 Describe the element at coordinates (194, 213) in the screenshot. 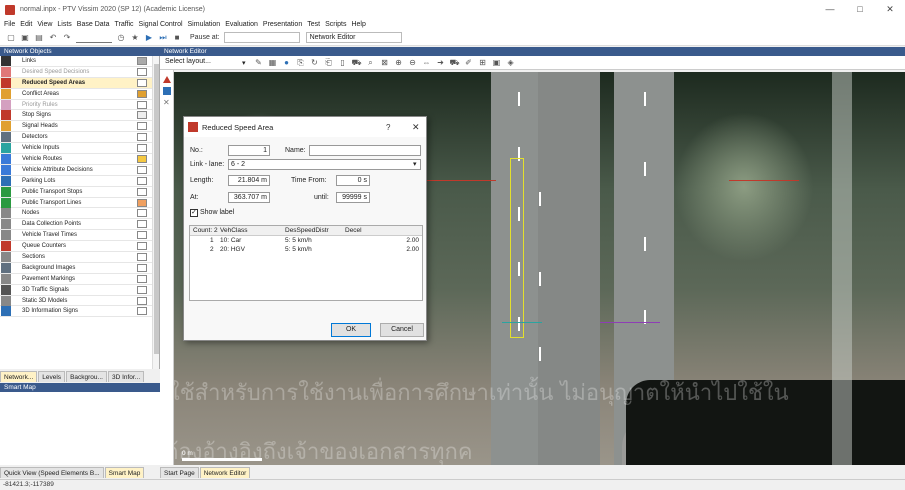

I see `show-label-checkbox: ✓` at that location.